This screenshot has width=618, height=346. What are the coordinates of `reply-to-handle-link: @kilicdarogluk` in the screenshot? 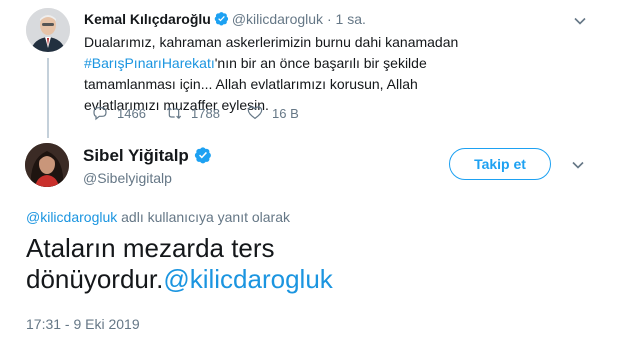 It's located at (71, 217).